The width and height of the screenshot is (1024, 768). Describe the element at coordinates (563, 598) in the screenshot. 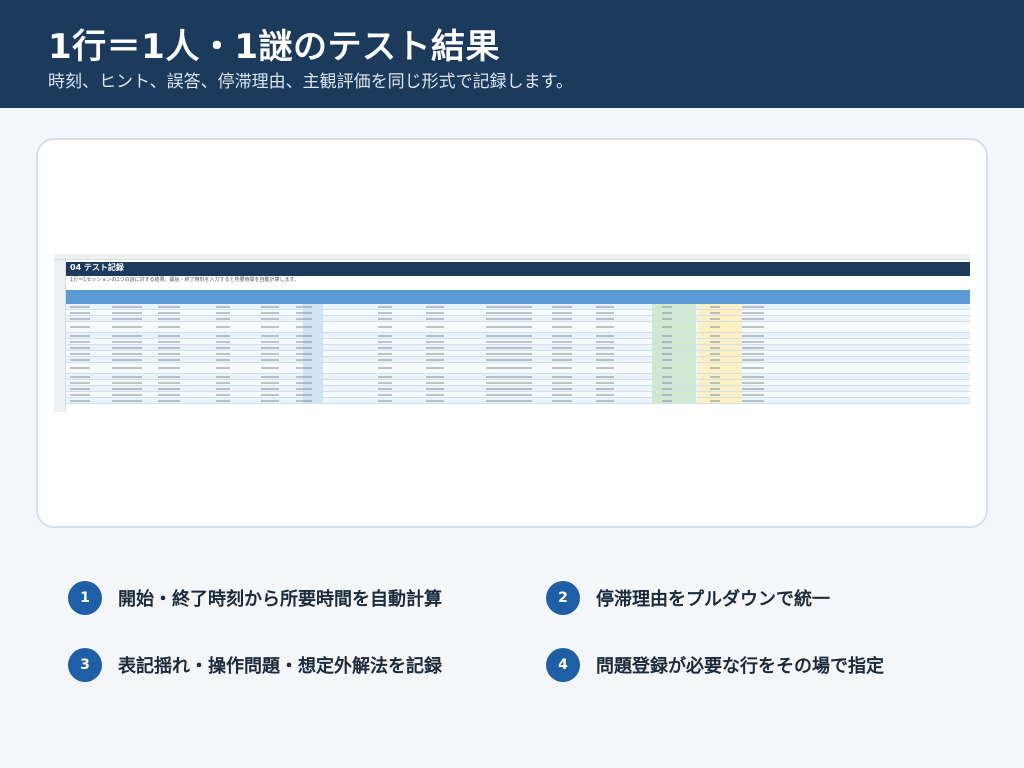

I see `feature-number-badge: 2` at that location.